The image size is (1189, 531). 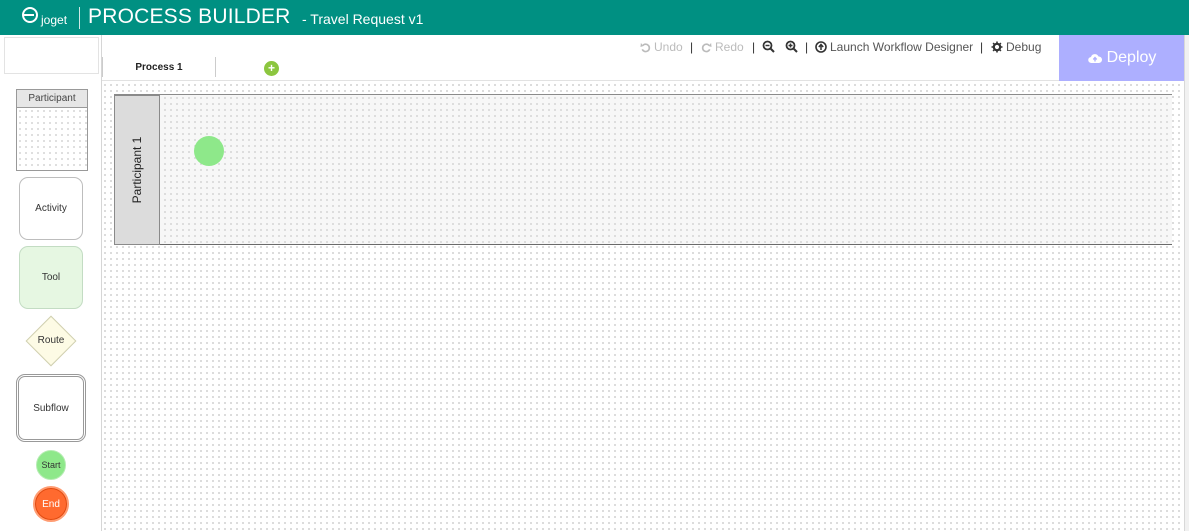 I want to click on palette-participant-label: Participant, so click(x=52, y=99).